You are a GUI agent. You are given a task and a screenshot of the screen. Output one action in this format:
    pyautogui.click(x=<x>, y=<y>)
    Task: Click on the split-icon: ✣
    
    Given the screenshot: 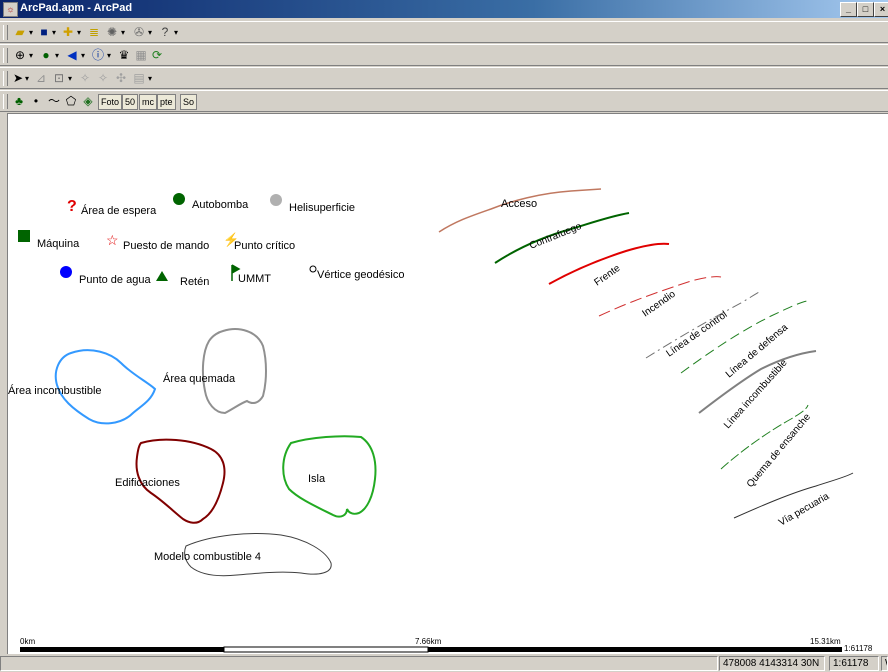 What is the action you would take?
    pyautogui.click(x=121, y=78)
    